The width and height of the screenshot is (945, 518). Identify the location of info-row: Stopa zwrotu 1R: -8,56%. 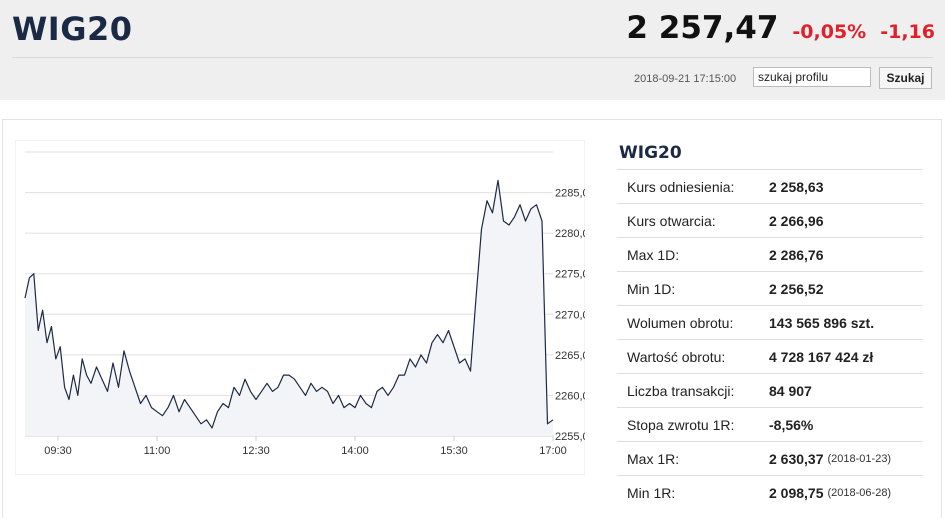
(770, 424).